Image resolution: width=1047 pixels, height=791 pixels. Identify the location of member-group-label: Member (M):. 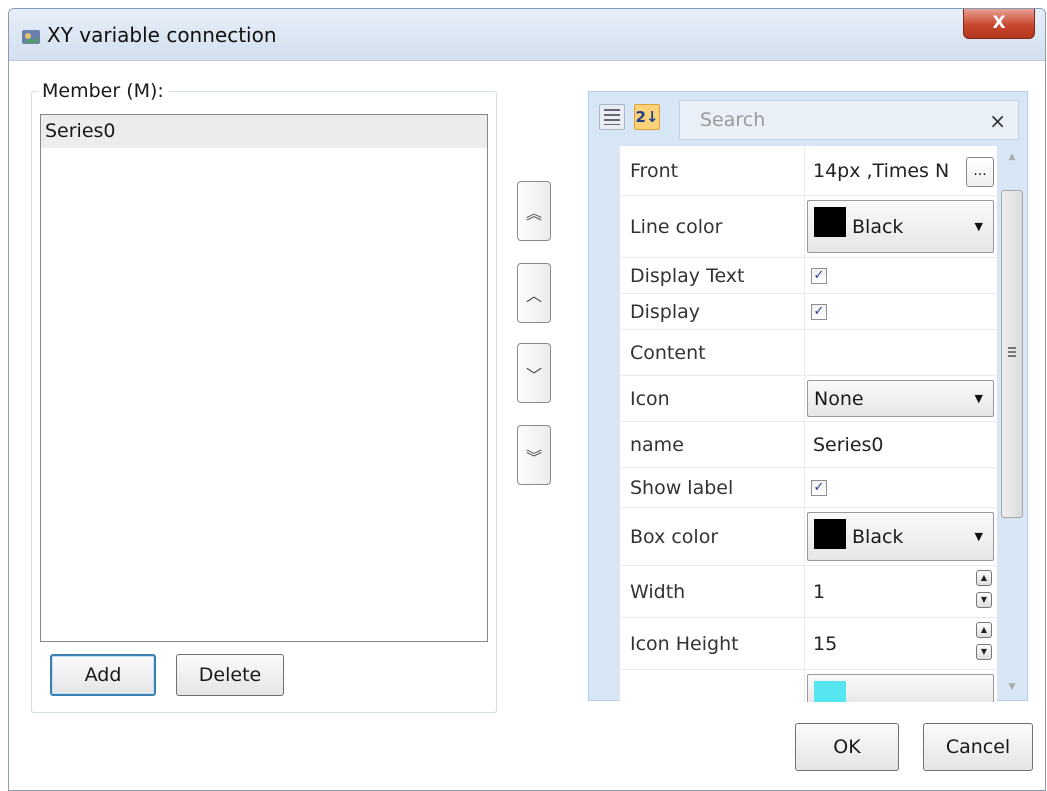
(103, 91).